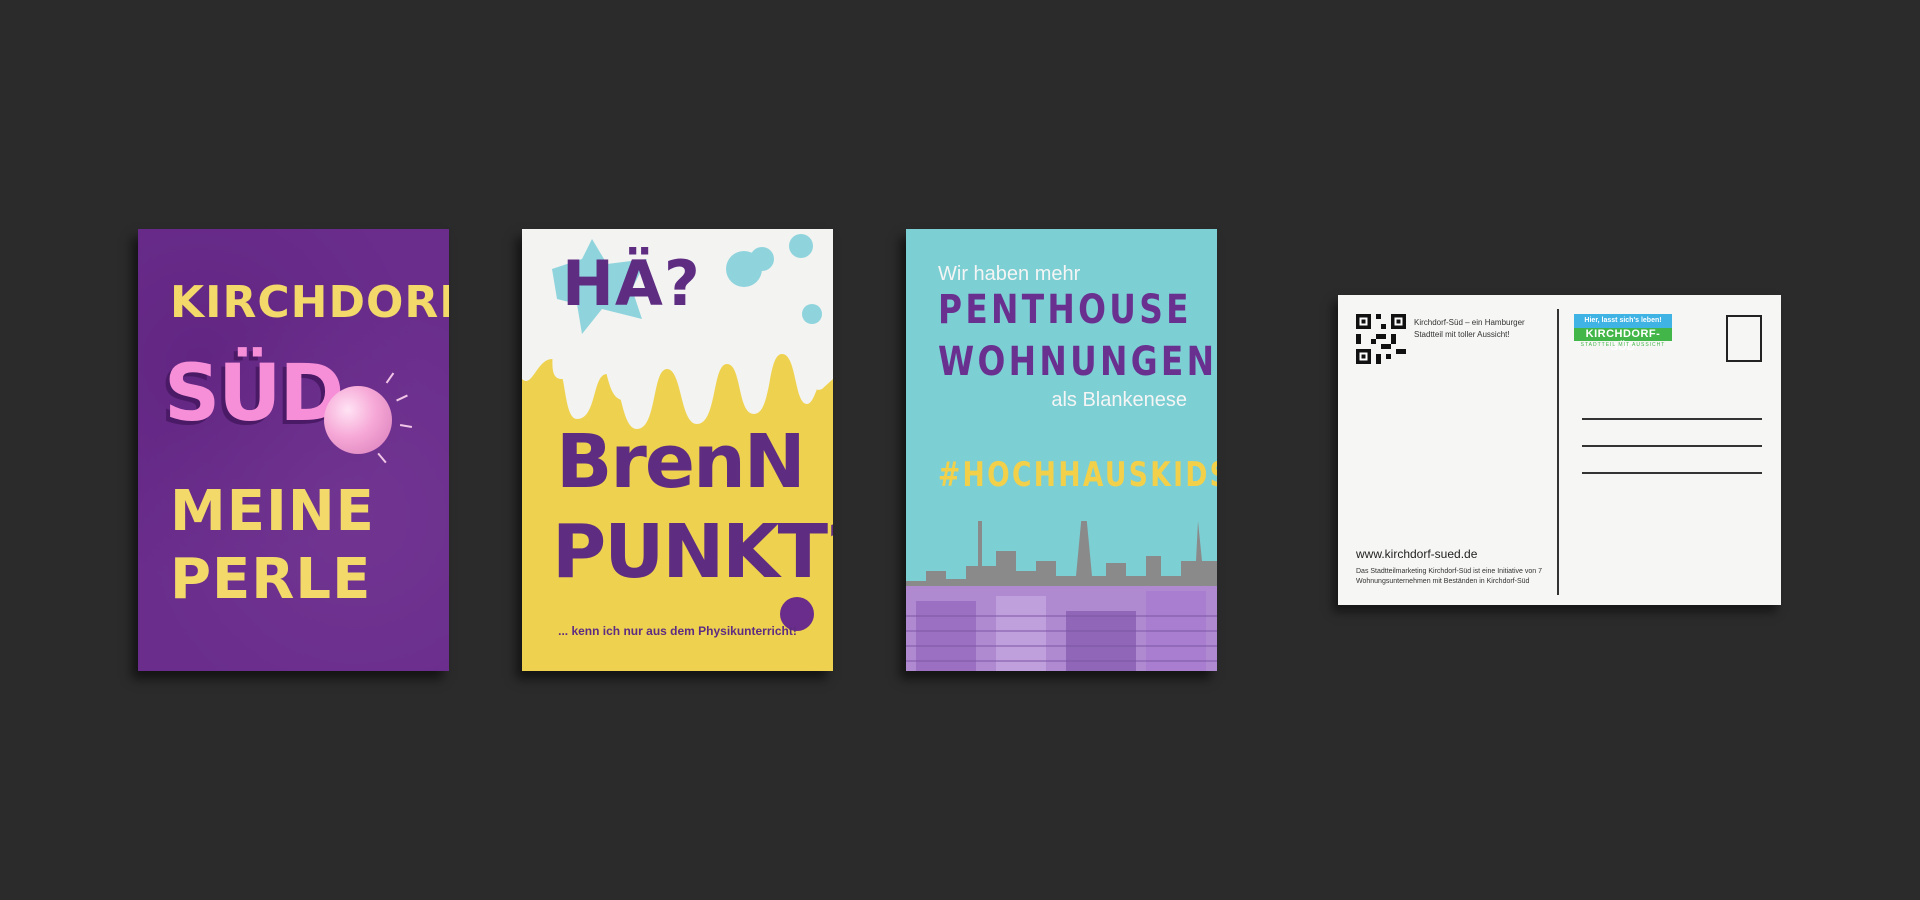 This screenshot has height=900, width=1920. What do you see at coordinates (681, 462) in the screenshot?
I see `card2-line-bren: BrenN` at bounding box center [681, 462].